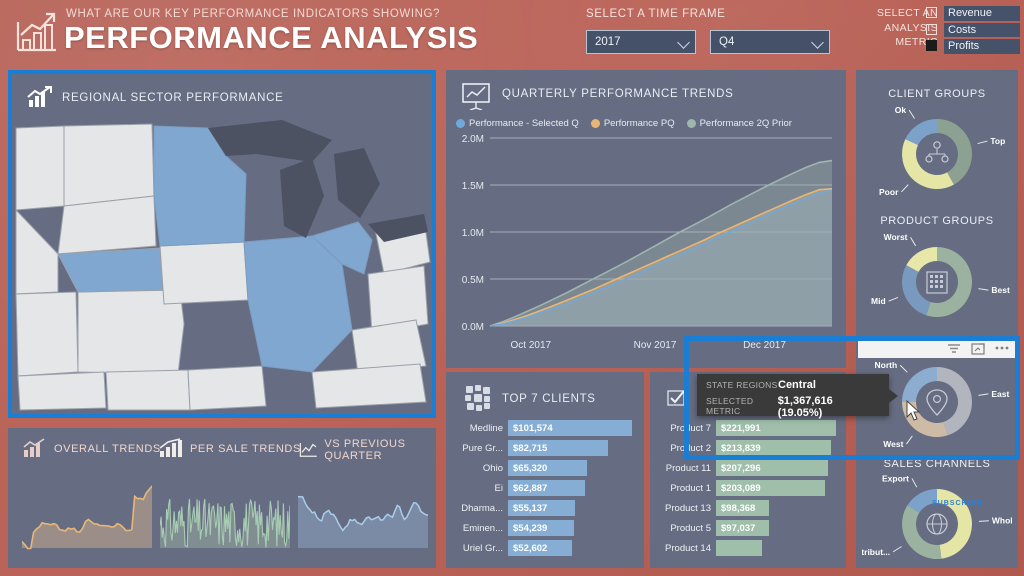  I want to click on chart-panel-title: QUARTERLY PERFORMANCE TRENDS, so click(618, 94).